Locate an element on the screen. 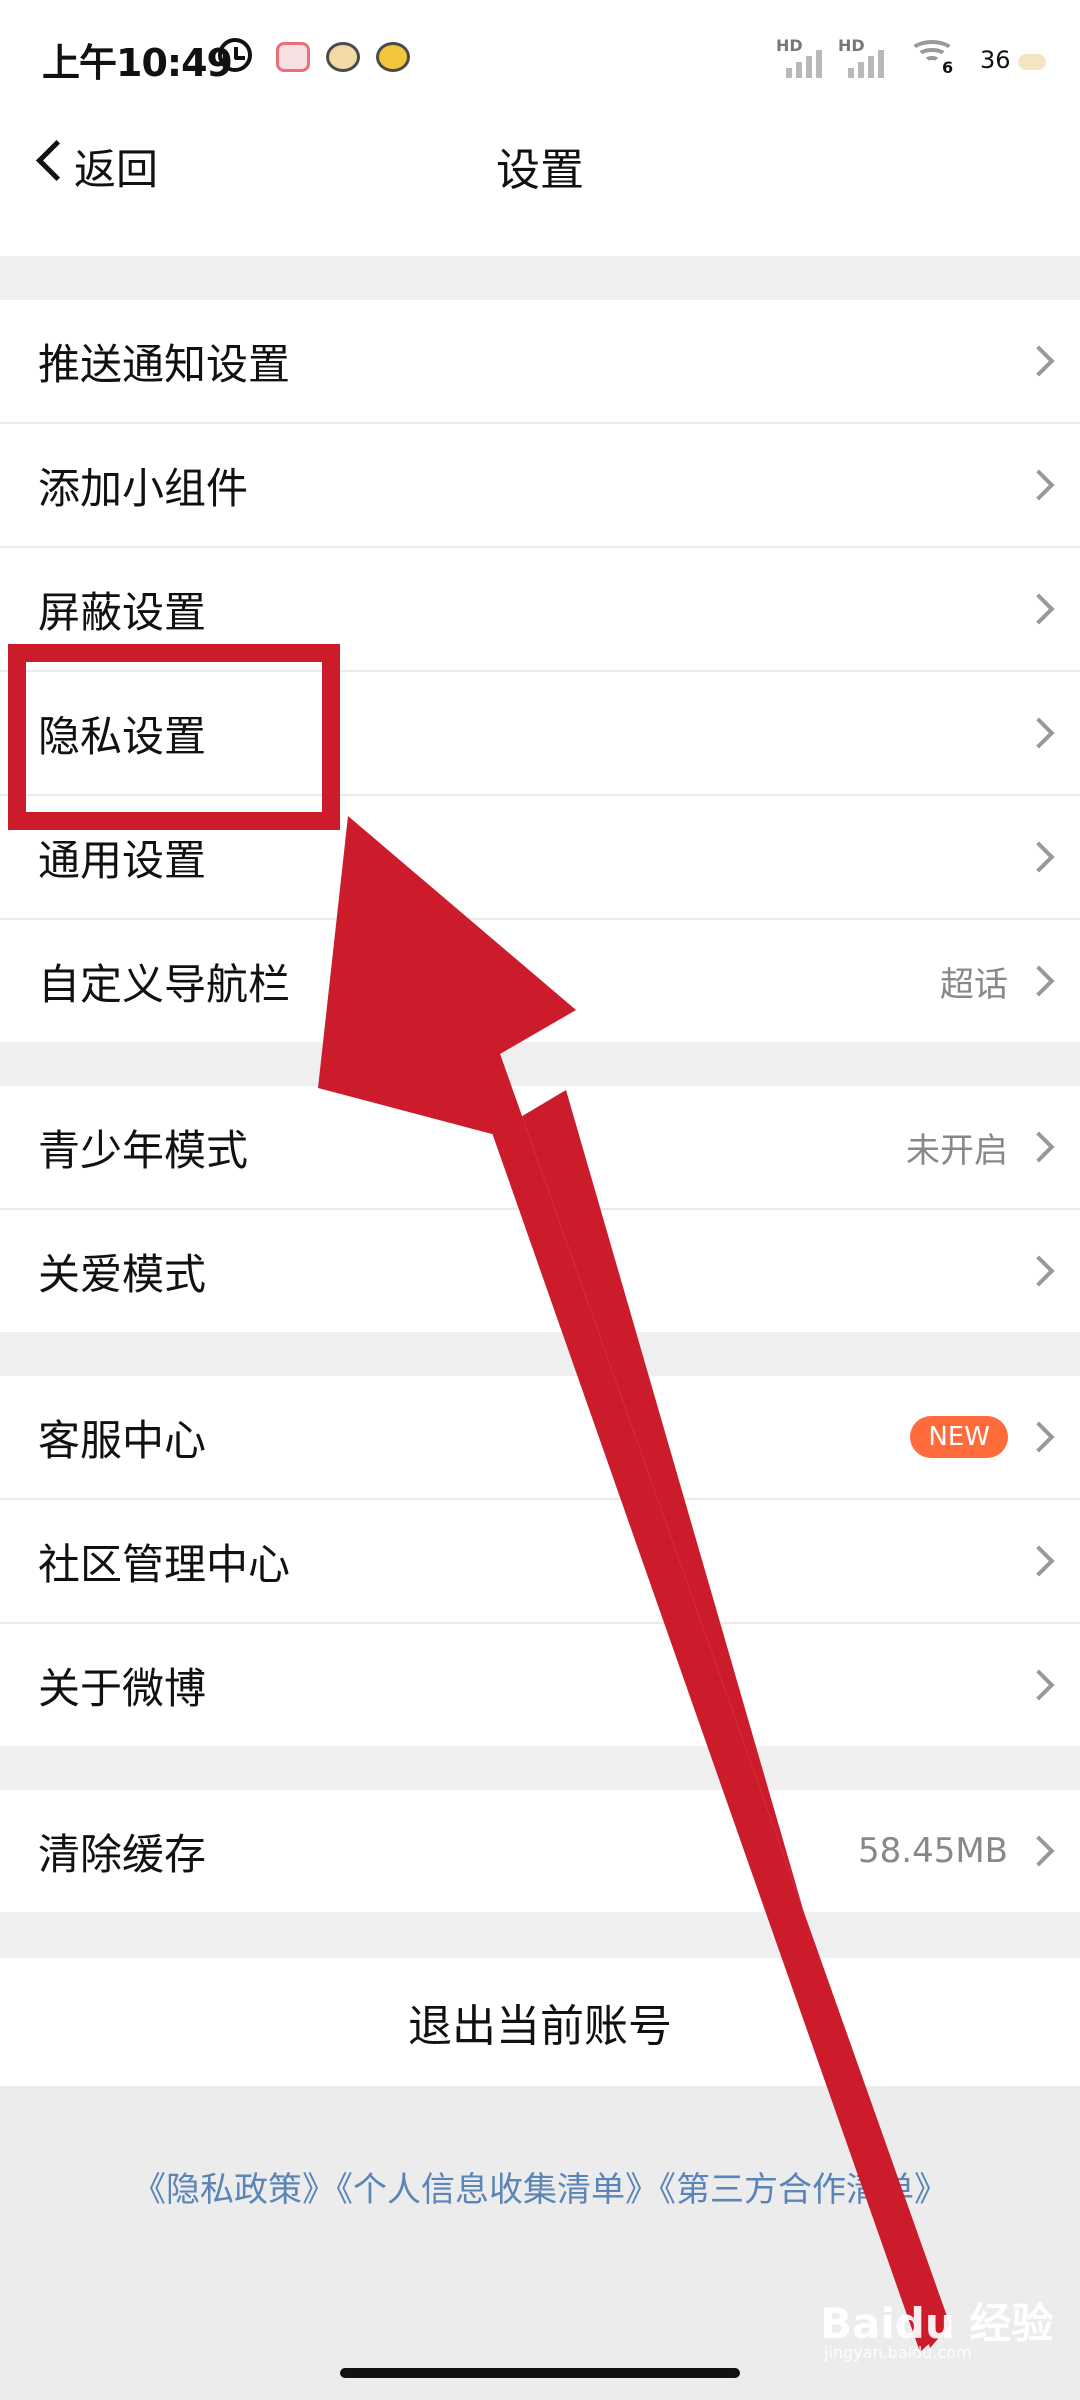  row-label: 通用设置 is located at coordinates (122, 860).